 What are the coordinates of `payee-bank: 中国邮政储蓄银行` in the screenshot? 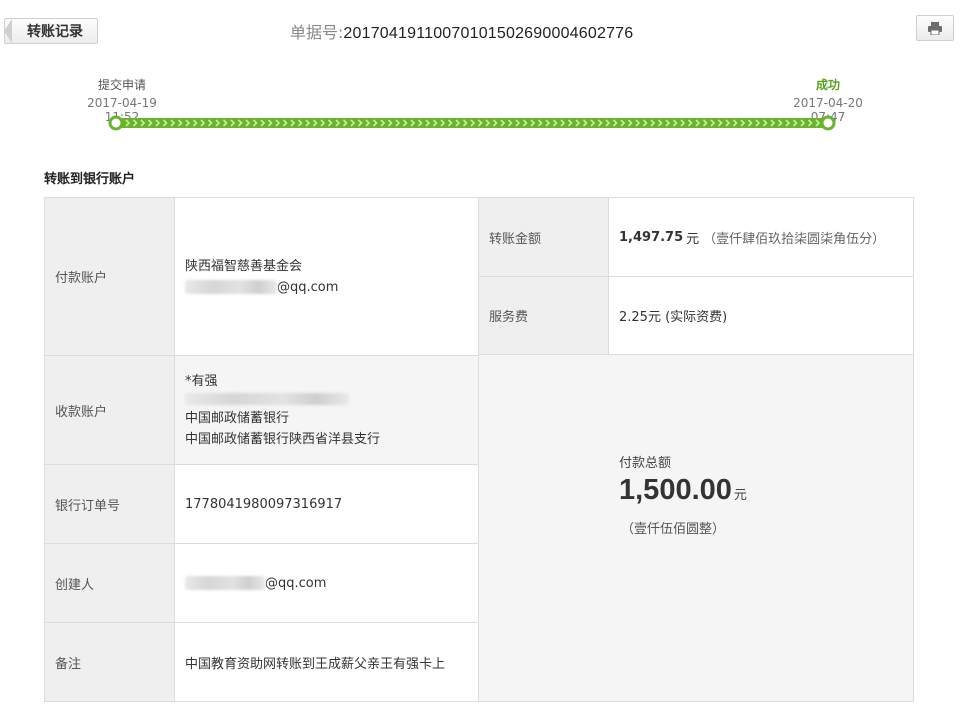 It's located at (237, 418).